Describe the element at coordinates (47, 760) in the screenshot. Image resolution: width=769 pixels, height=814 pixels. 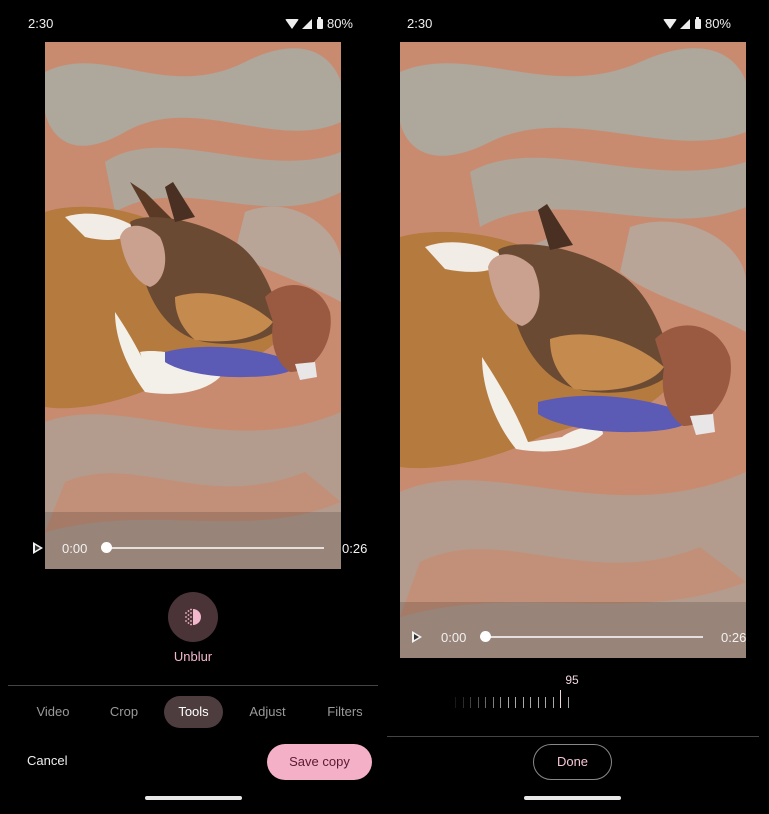
I see `cancel-button: Cancel` at that location.